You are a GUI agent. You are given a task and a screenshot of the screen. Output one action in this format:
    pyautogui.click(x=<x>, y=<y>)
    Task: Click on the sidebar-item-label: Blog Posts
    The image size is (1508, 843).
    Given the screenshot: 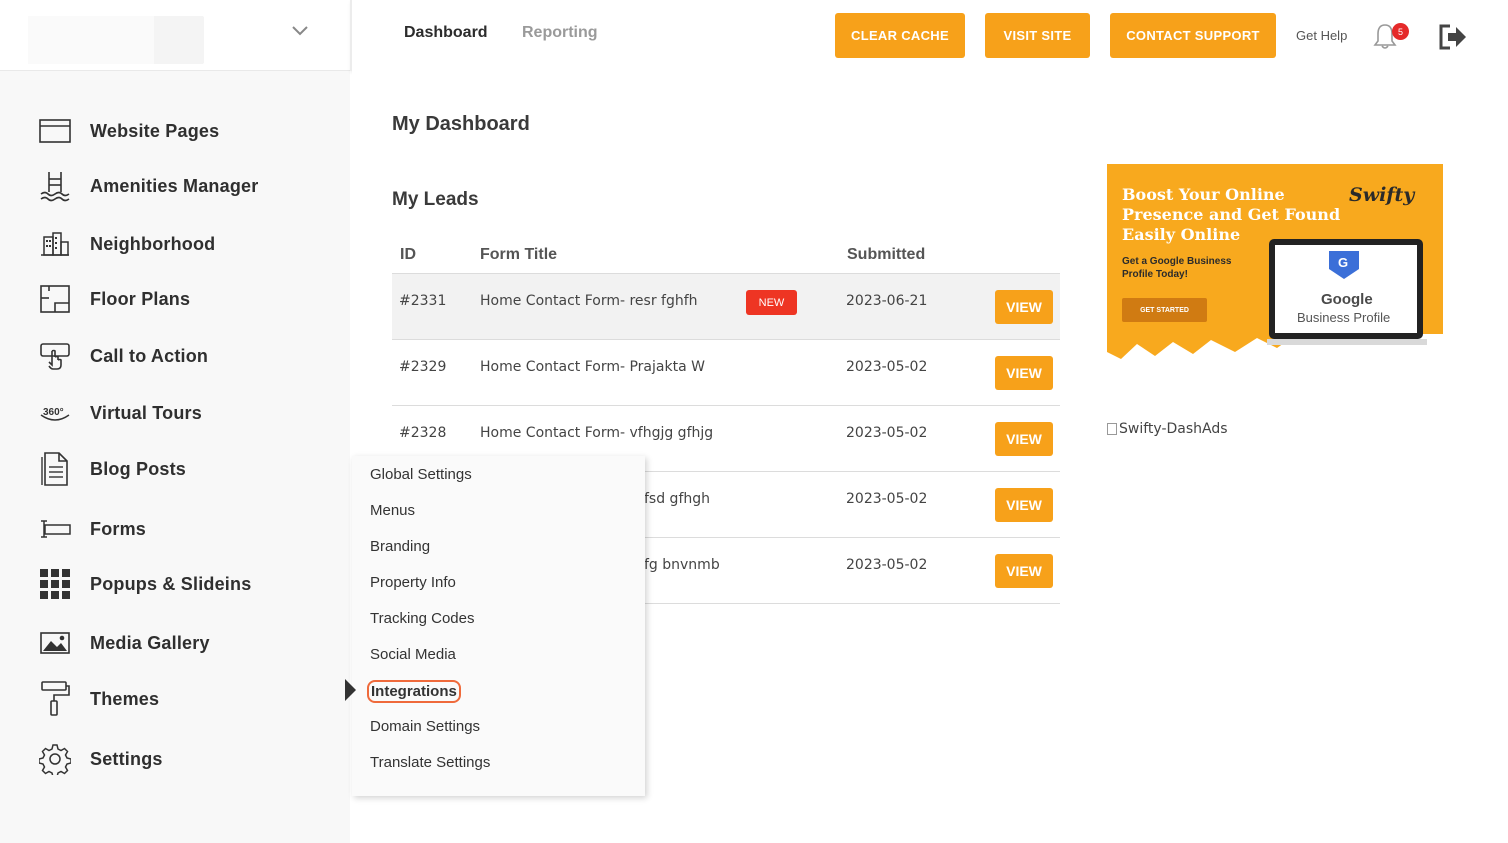 What is the action you would take?
    pyautogui.click(x=138, y=468)
    